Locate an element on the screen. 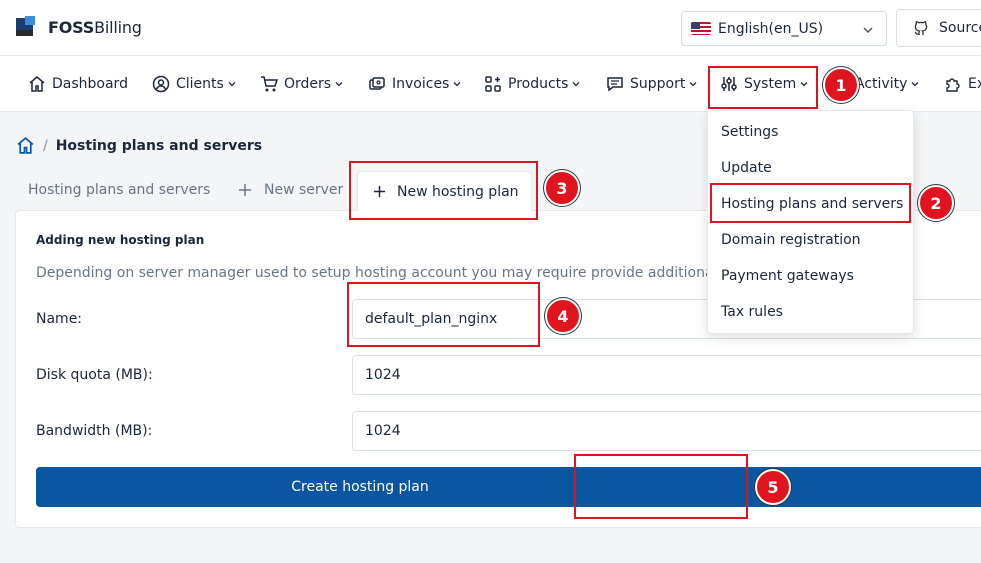 The height and width of the screenshot is (563, 981). nav-support: Support is located at coordinates (651, 84).